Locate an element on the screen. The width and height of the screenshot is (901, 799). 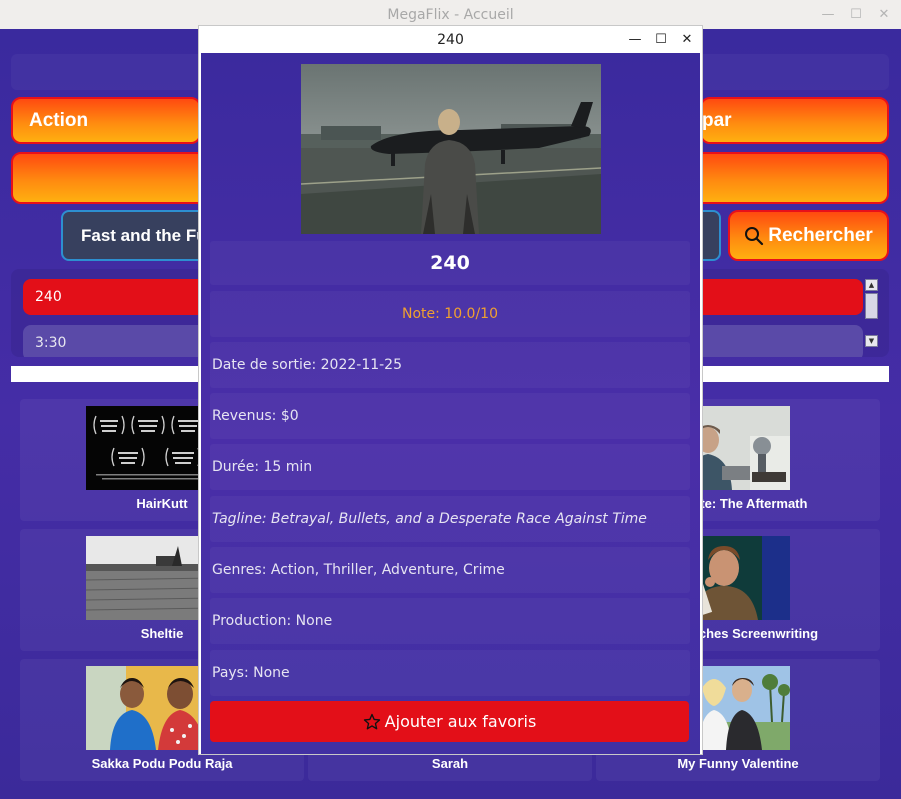
list-item-label: 3:30 is located at coordinates (51, 343).